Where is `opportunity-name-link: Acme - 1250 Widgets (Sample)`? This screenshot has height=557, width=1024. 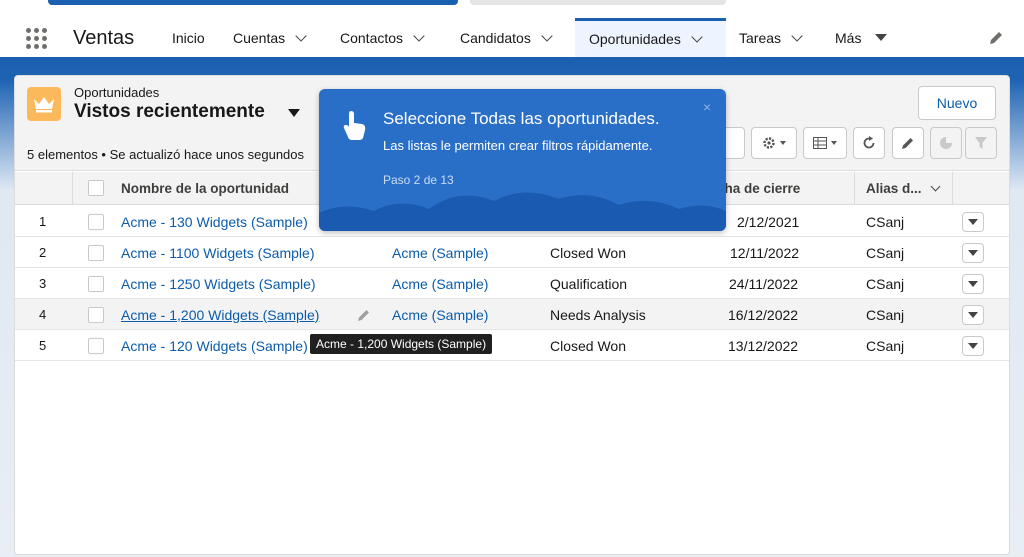 opportunity-name-link: Acme - 1250 Widgets (Sample) is located at coordinates (218, 283).